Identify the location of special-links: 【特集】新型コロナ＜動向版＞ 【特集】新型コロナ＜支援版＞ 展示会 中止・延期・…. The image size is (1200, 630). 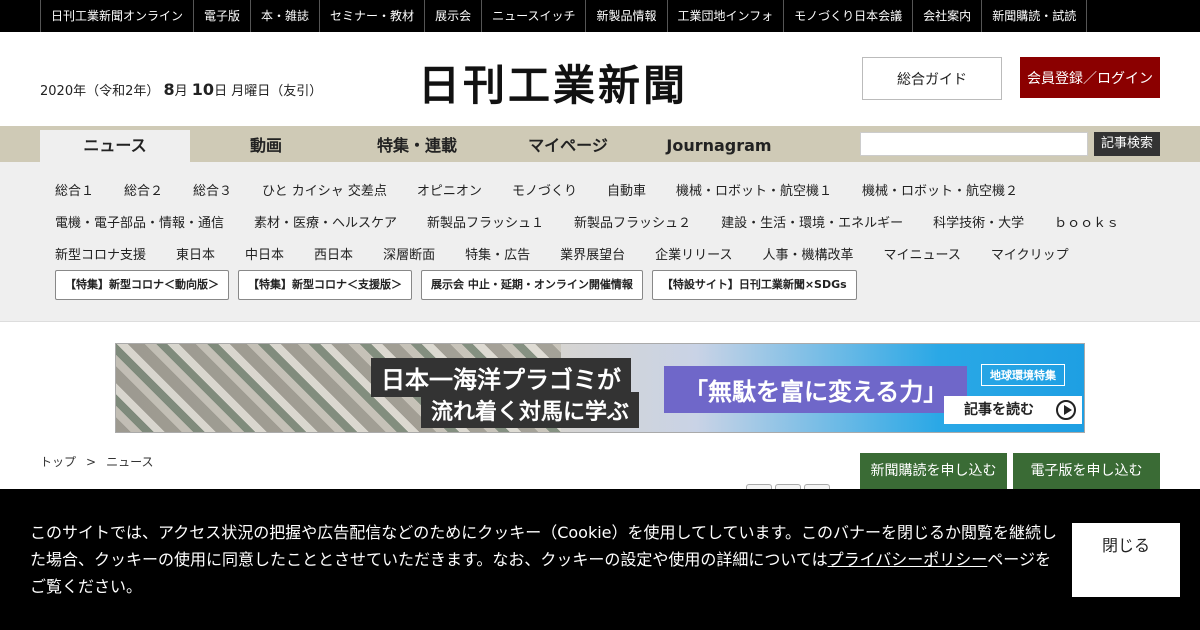
(460, 285).